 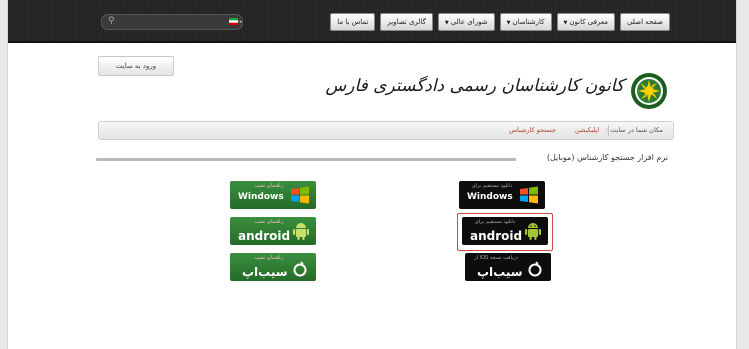 What do you see at coordinates (607, 157) in the screenshot?
I see `section-title: نرم افزار جستجو کارشناس (موبایل)` at bounding box center [607, 157].